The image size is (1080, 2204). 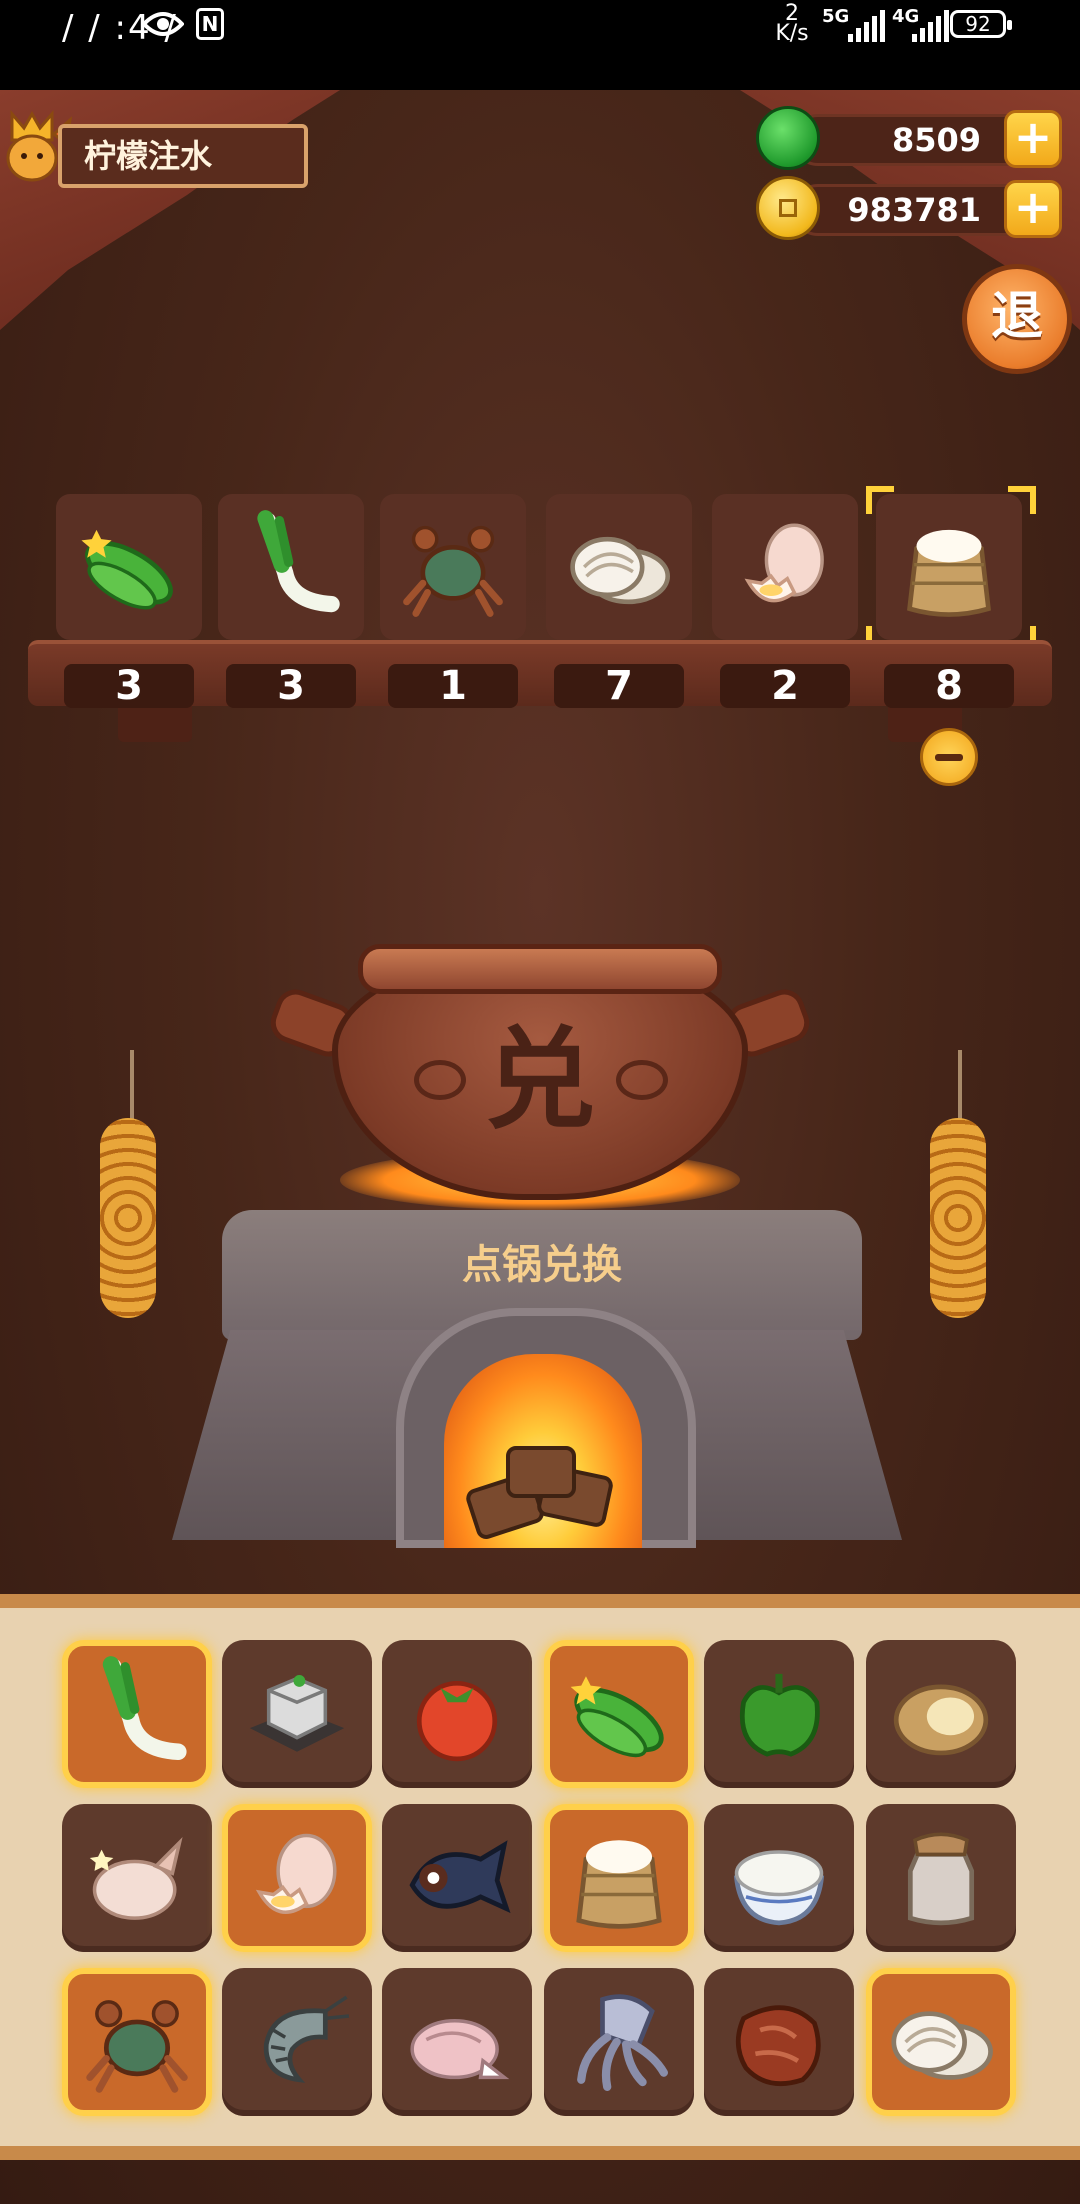 I want to click on gem-amount: 8509, so click(x=911, y=140).